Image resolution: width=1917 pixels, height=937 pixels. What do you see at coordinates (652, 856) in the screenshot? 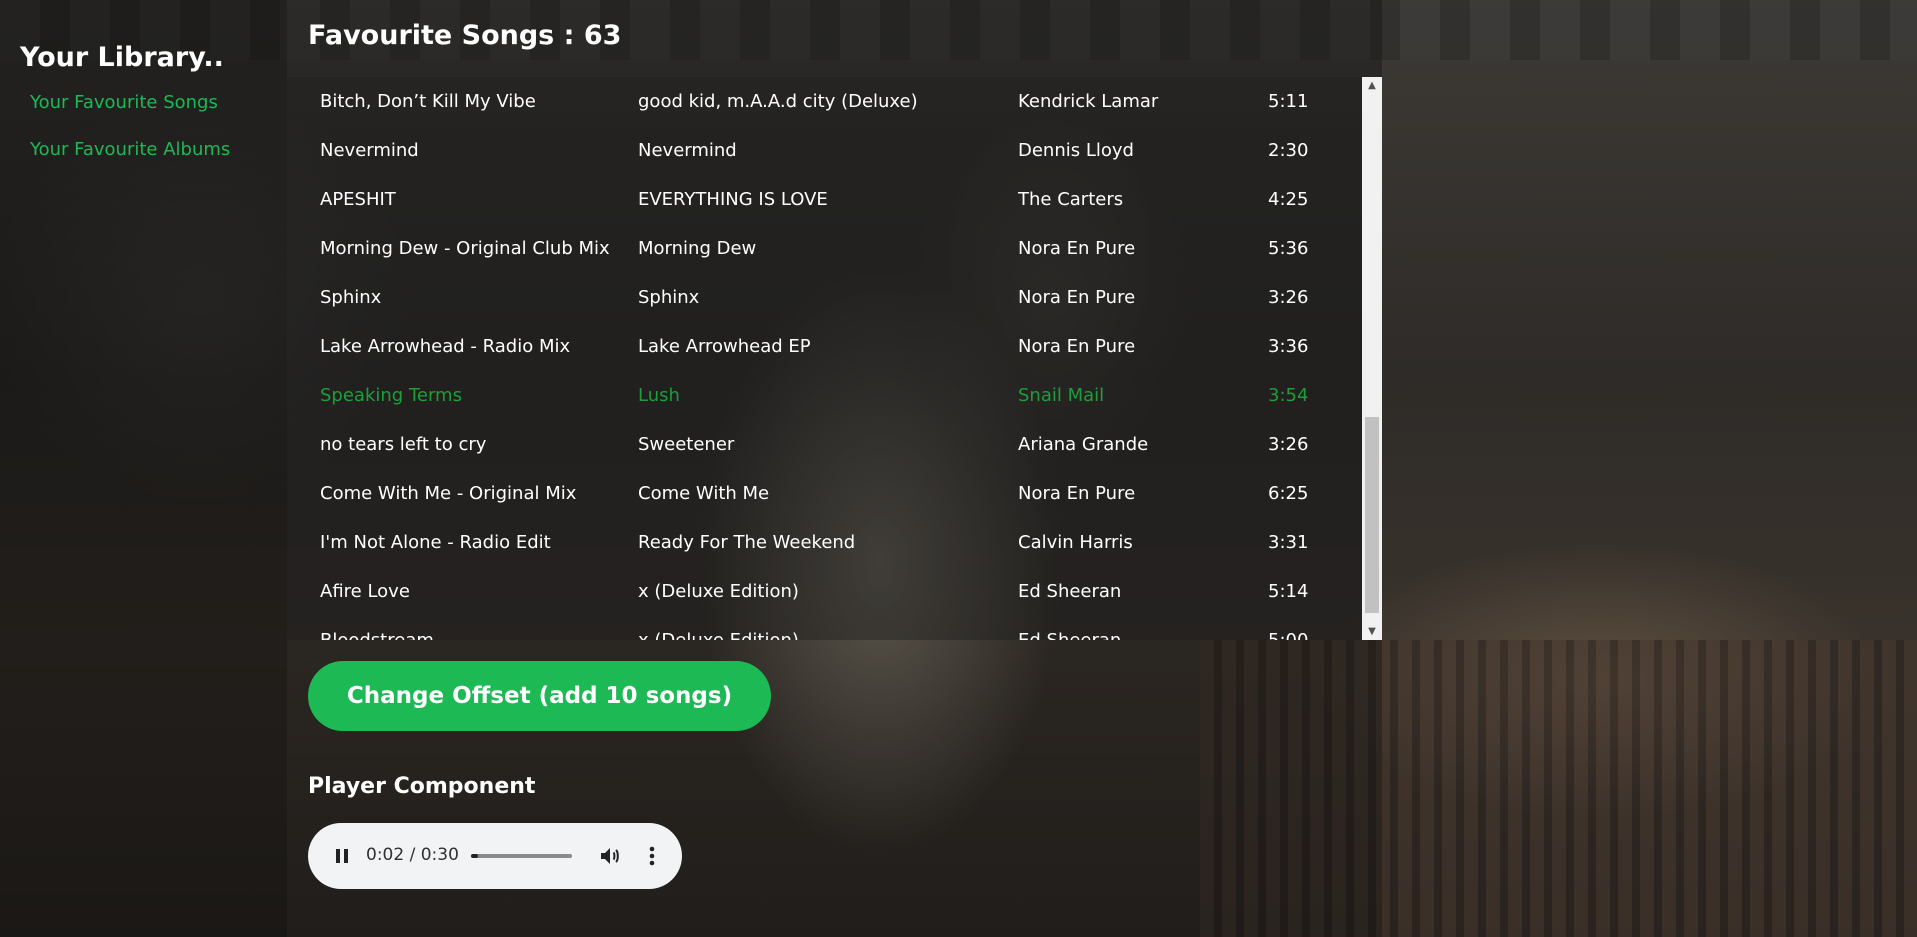
I see `more-options-icon` at bounding box center [652, 856].